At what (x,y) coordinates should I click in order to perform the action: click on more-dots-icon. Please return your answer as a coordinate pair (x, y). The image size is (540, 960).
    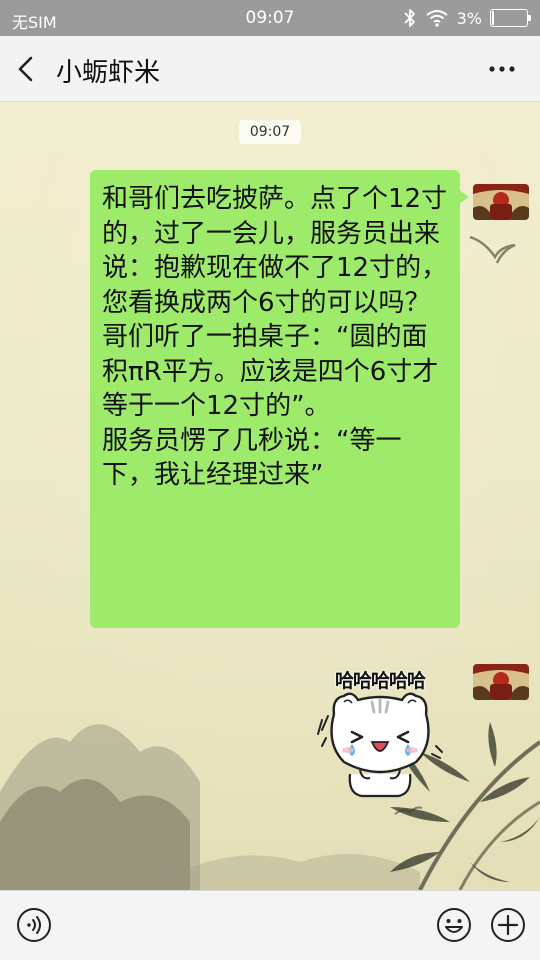
    Looking at the image, I should click on (502, 69).